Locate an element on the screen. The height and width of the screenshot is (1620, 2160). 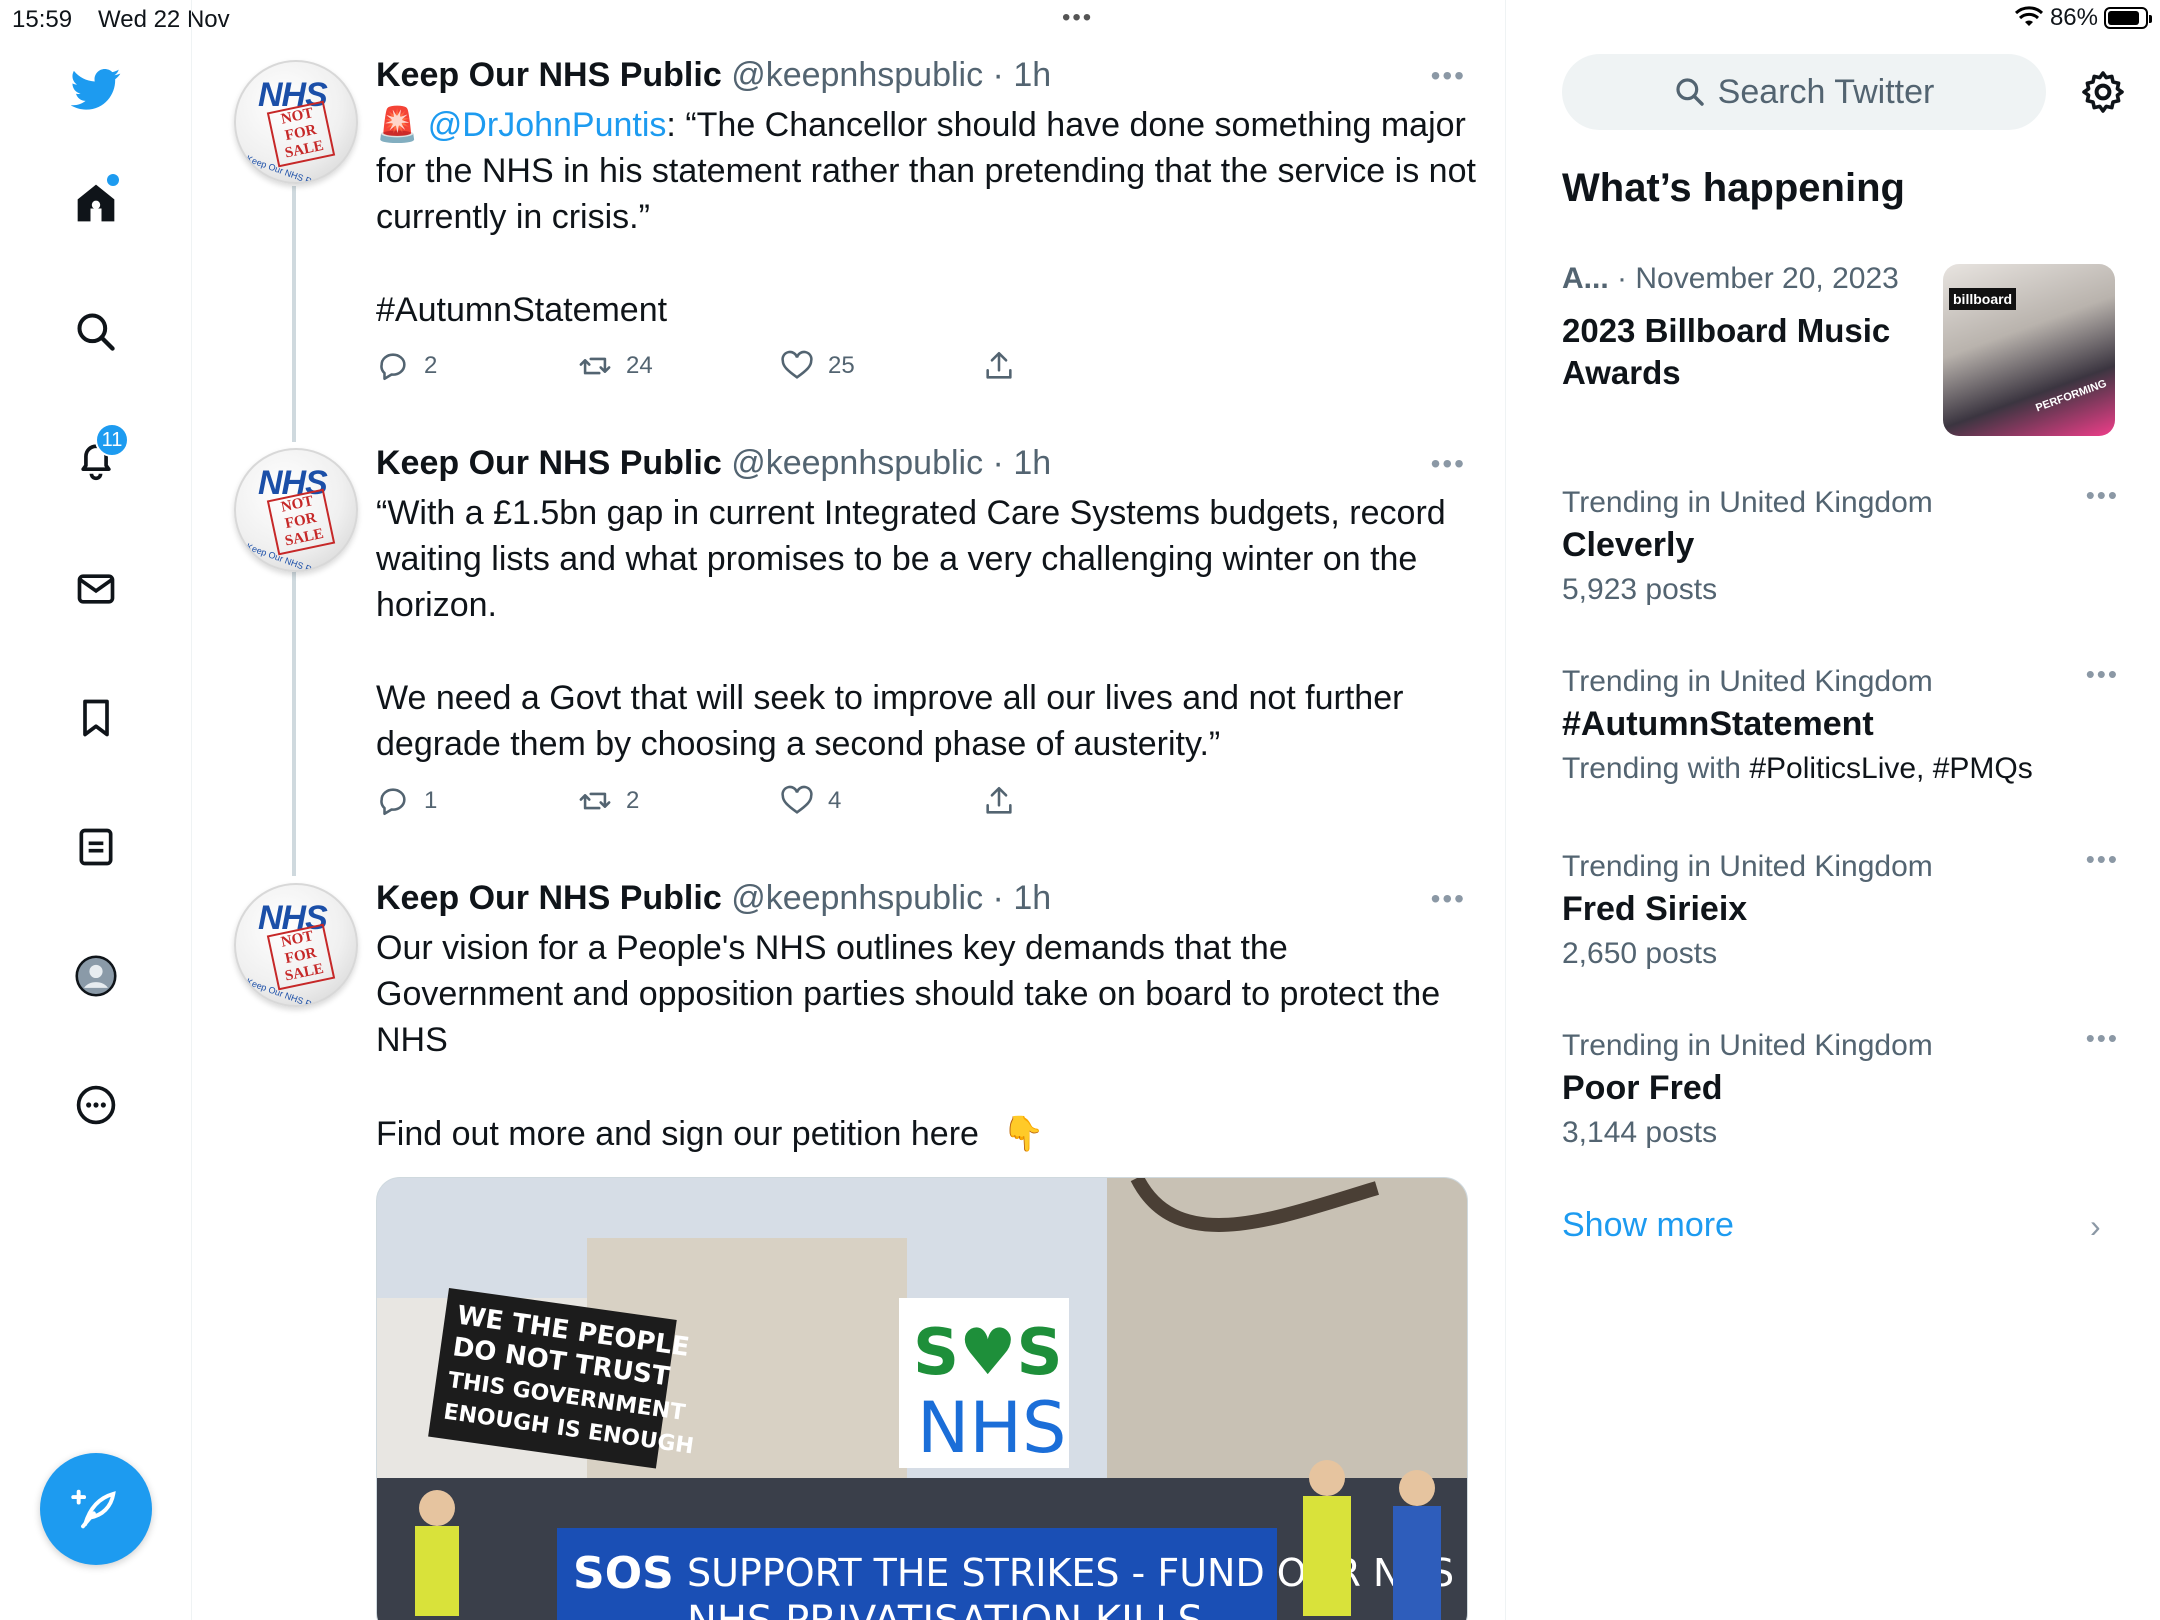
tweet-actions: 1 2 4 is located at coordinates (726, 804).